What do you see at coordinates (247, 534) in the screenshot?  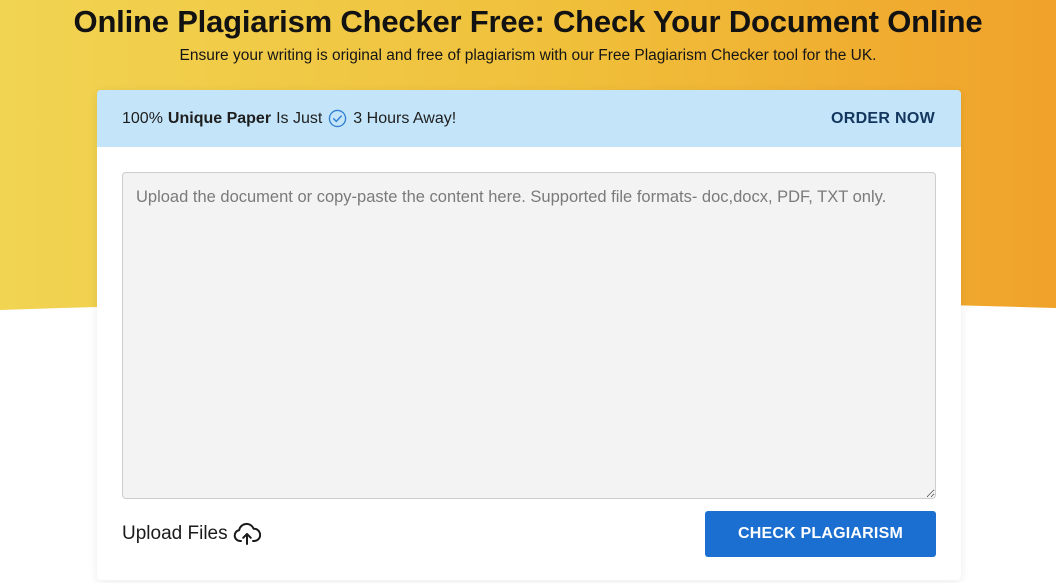 I see `cloud-upload-icon` at bounding box center [247, 534].